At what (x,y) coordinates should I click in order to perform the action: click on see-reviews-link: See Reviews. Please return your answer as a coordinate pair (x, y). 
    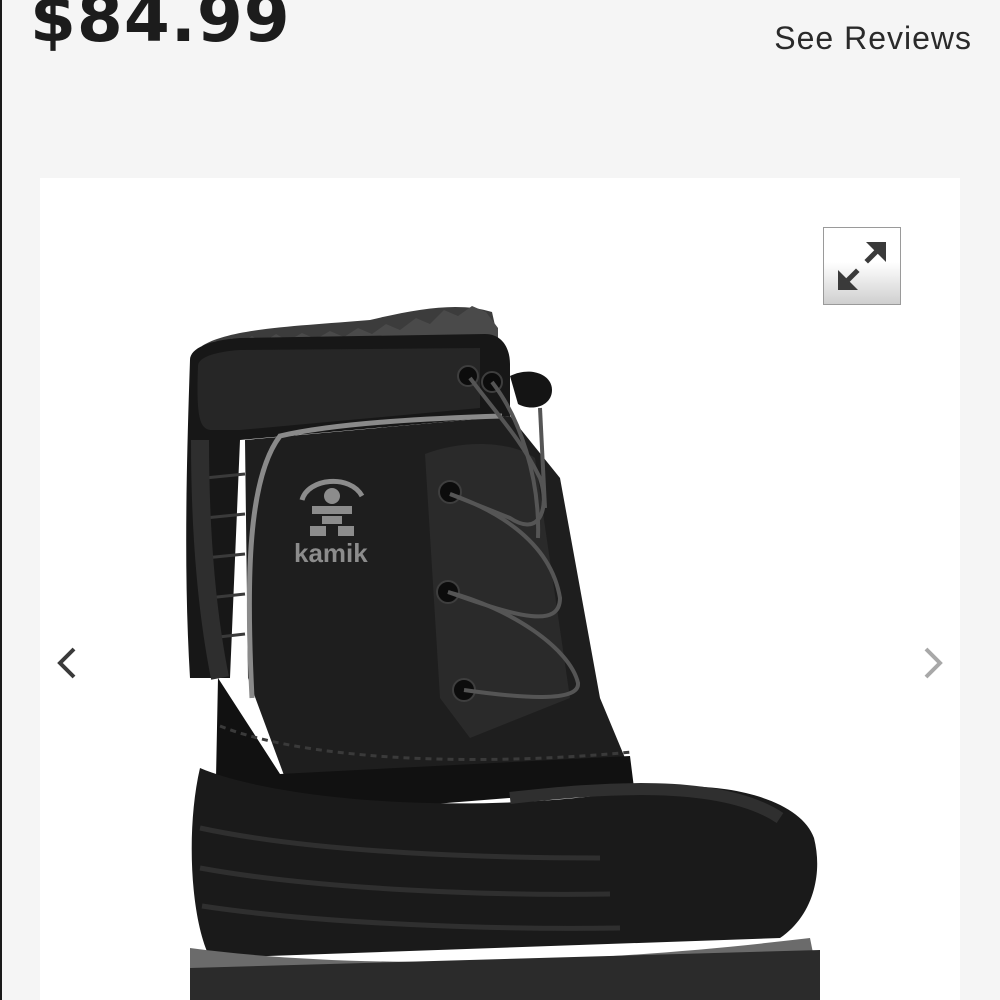
    Looking at the image, I should click on (873, 38).